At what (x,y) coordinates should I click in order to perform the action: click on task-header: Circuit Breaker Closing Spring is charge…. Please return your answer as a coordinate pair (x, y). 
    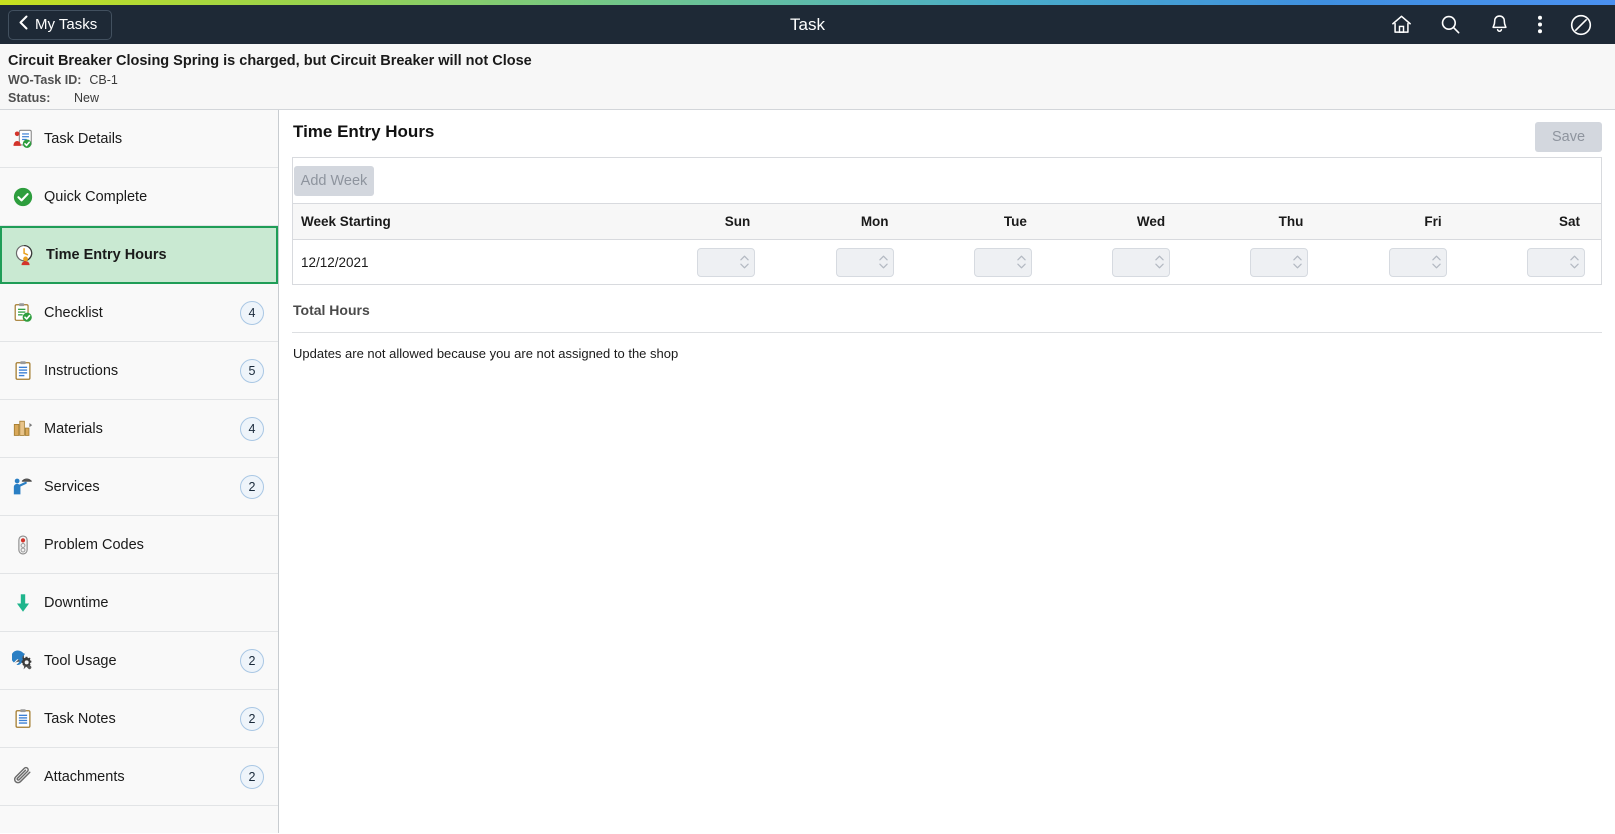
    Looking at the image, I should click on (807, 77).